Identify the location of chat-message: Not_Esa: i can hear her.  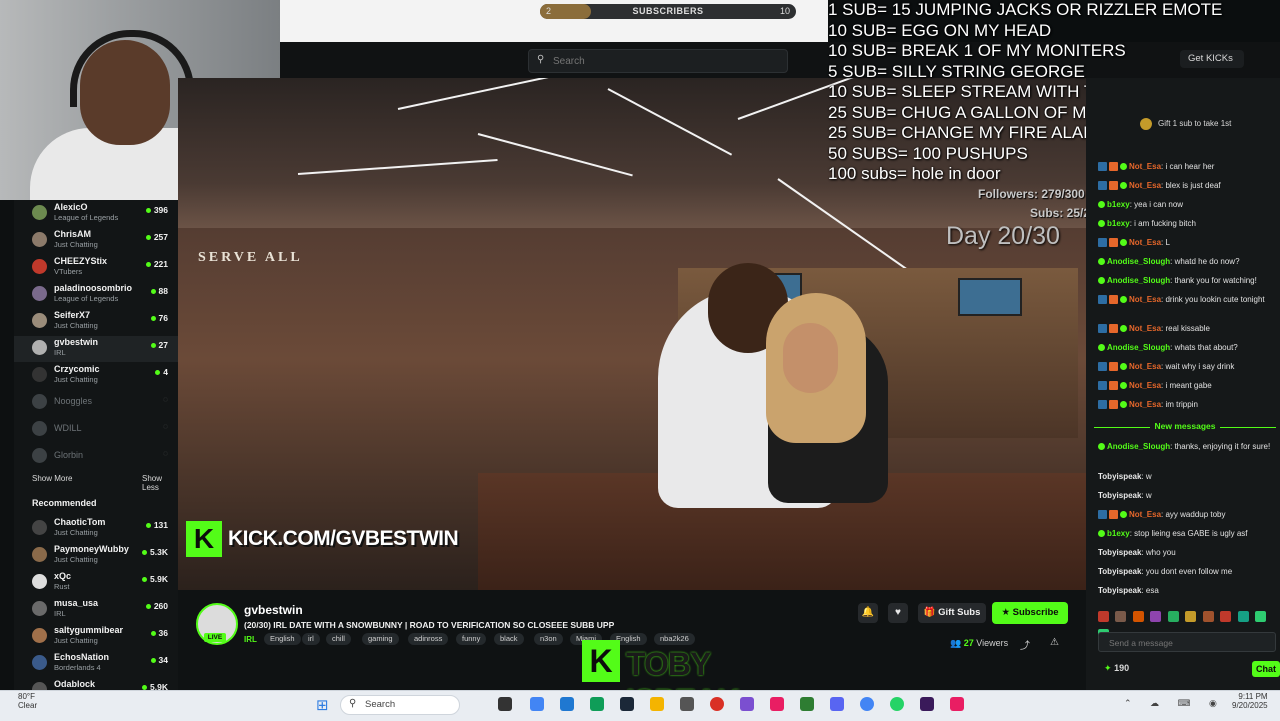
(1186, 167).